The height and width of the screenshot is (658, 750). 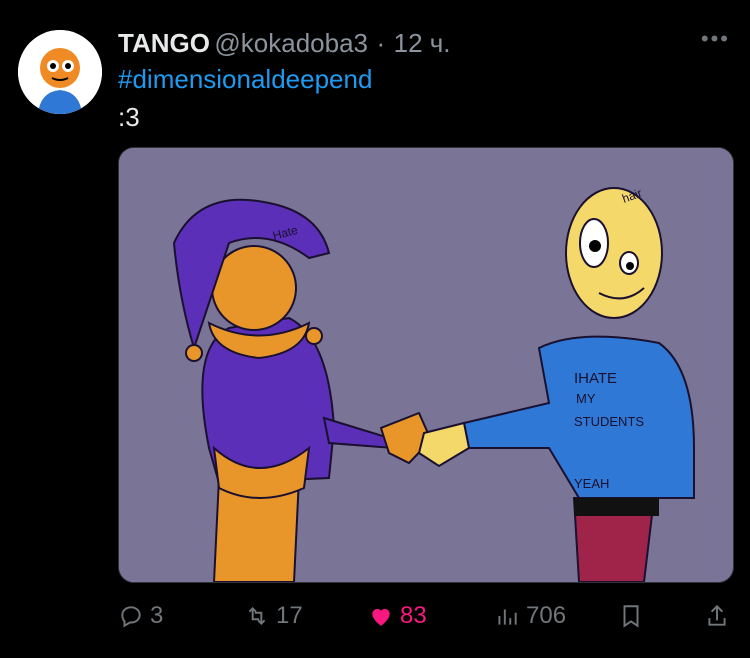 What do you see at coordinates (609, 421) in the screenshot?
I see `shirt-text-3: STUDENTS` at bounding box center [609, 421].